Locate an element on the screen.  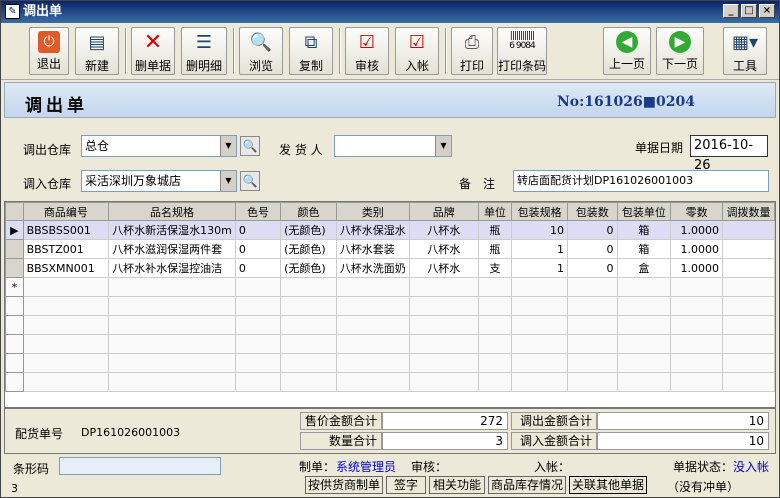
delete-detail-button: ☰ 删明细 is located at coordinates (204, 51).